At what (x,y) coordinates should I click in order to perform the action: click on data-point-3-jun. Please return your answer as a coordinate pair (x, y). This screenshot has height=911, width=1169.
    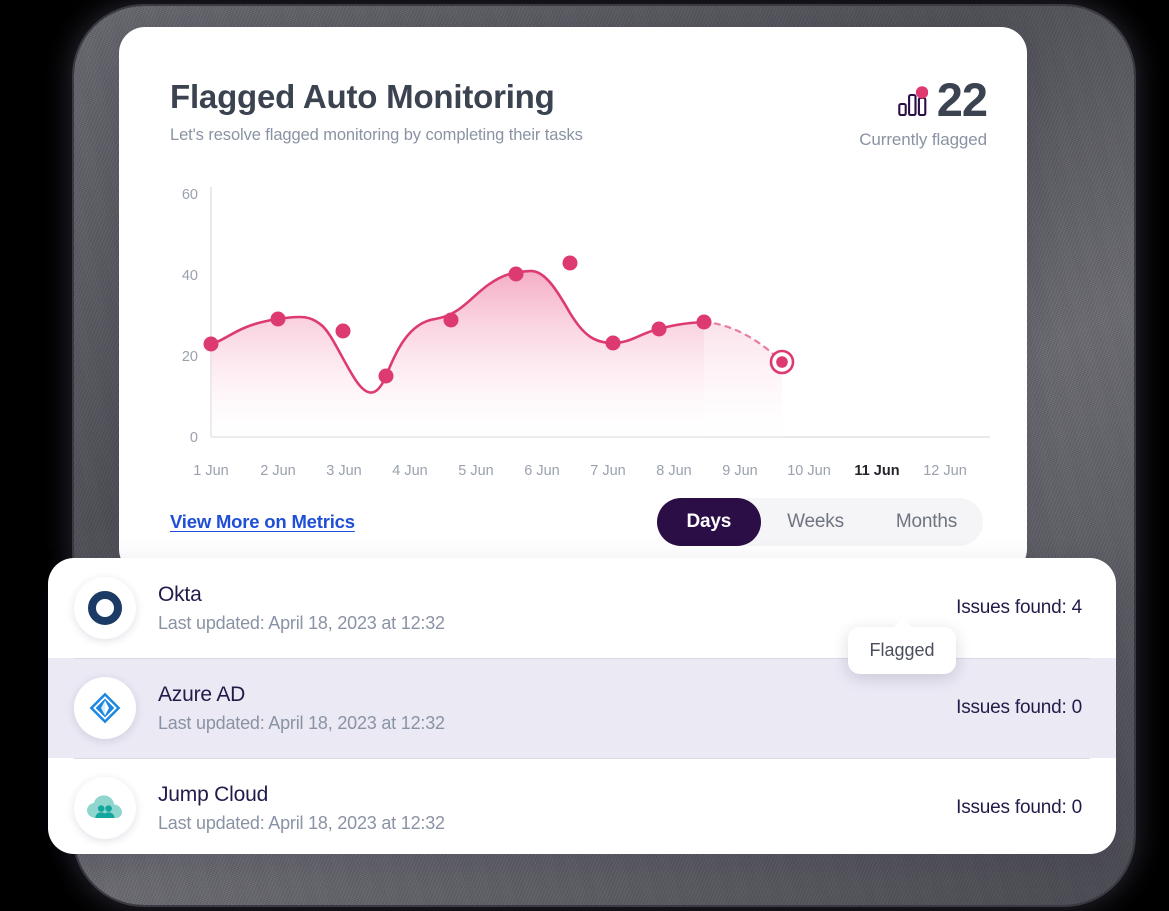
    Looking at the image, I should click on (343, 331).